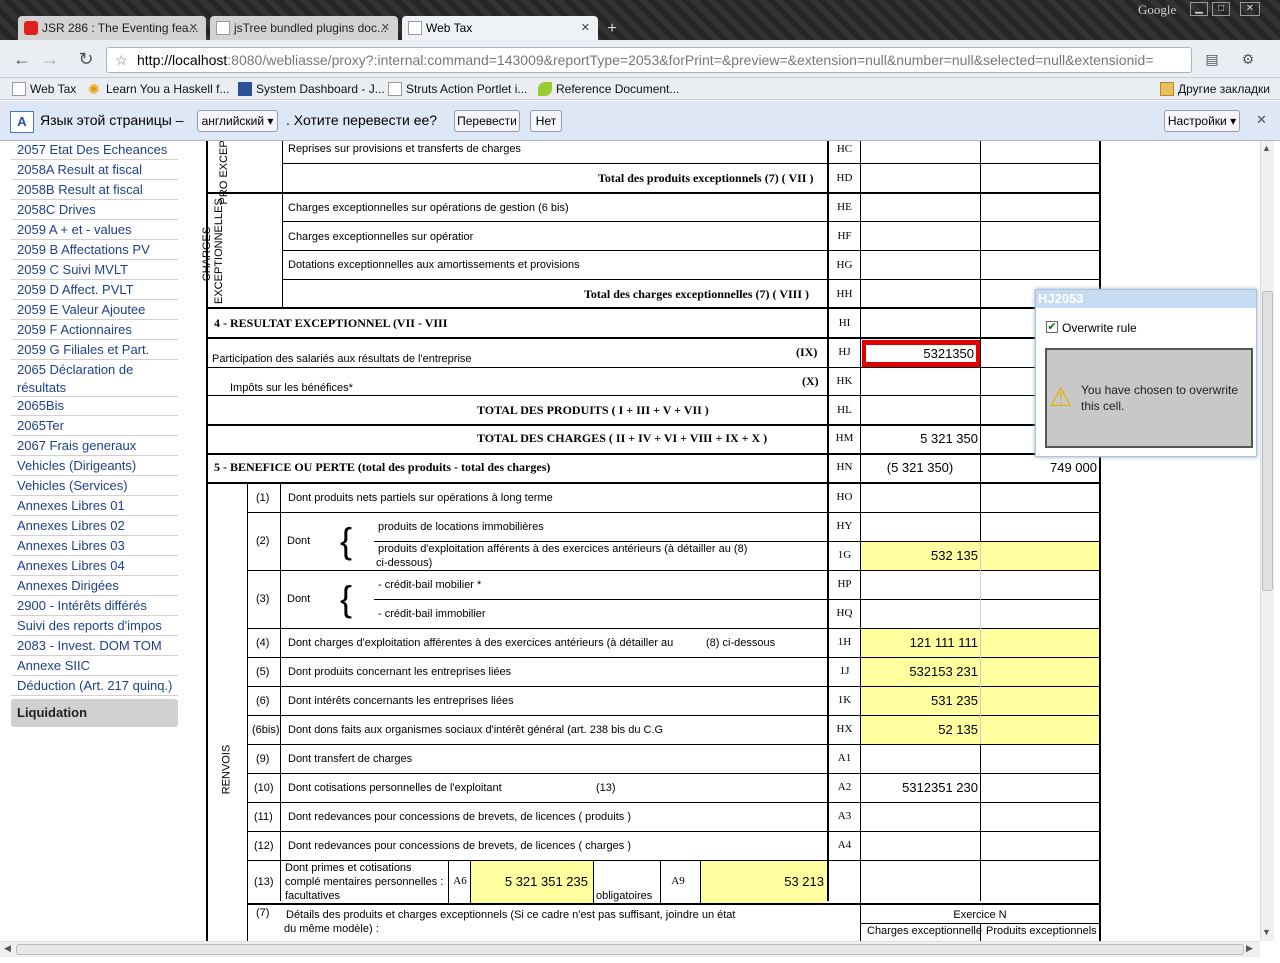 Image resolution: width=1280 pixels, height=963 pixels. I want to click on sidebar-item: 2059 C Suivi MVLT, so click(94, 270).